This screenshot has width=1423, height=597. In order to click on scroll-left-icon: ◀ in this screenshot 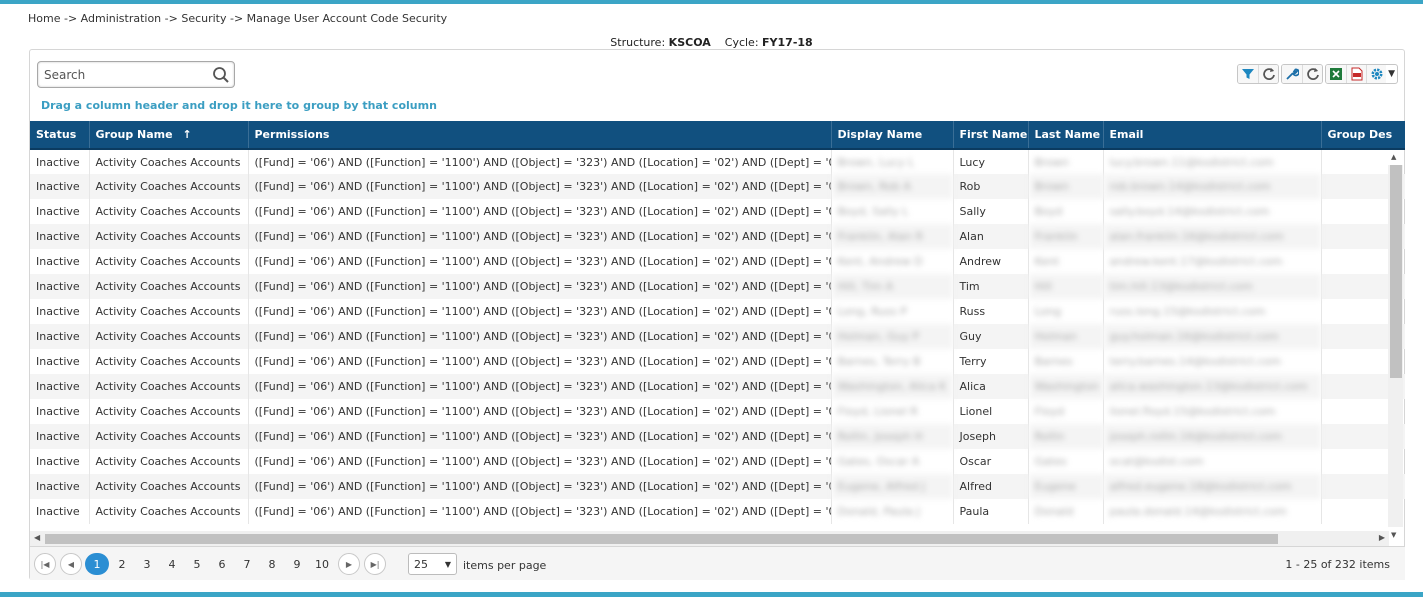, I will do `click(37, 537)`.